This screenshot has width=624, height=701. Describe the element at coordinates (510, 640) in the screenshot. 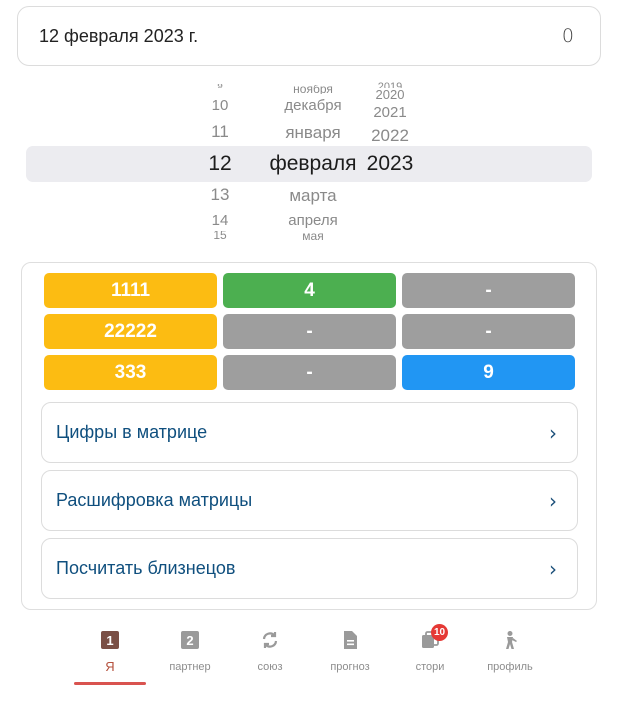

I see `person-icon` at that location.